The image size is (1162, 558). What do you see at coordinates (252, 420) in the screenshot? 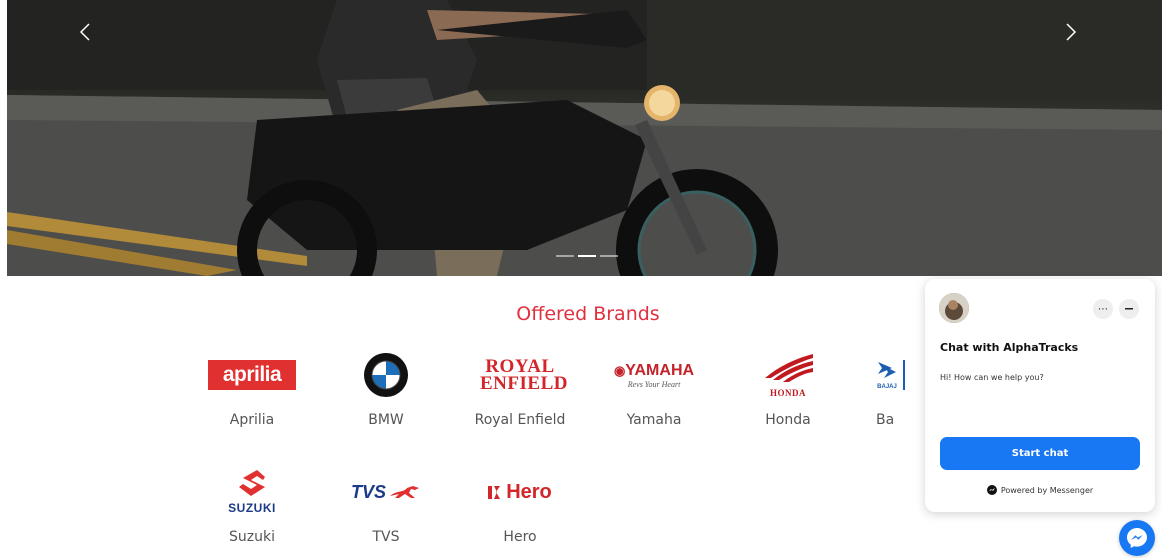
I see `brand-name: Aprilia` at bounding box center [252, 420].